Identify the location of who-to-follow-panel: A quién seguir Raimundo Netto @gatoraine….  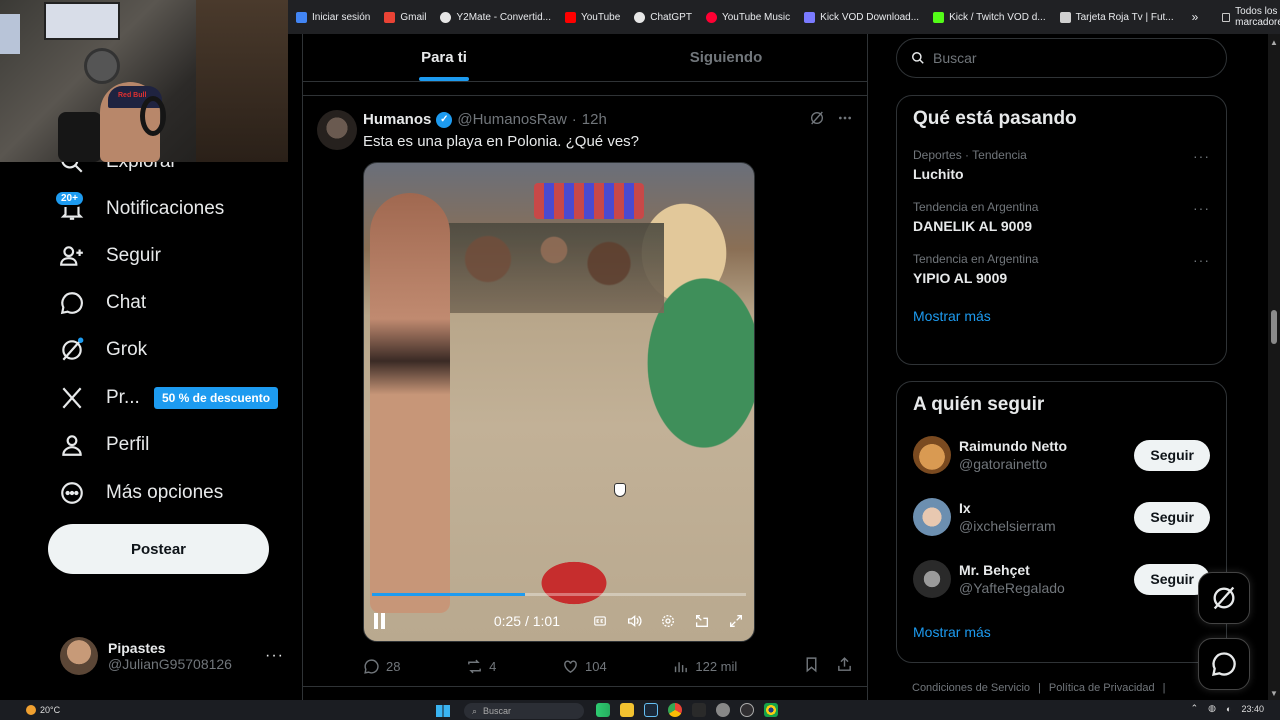
(1061, 522).